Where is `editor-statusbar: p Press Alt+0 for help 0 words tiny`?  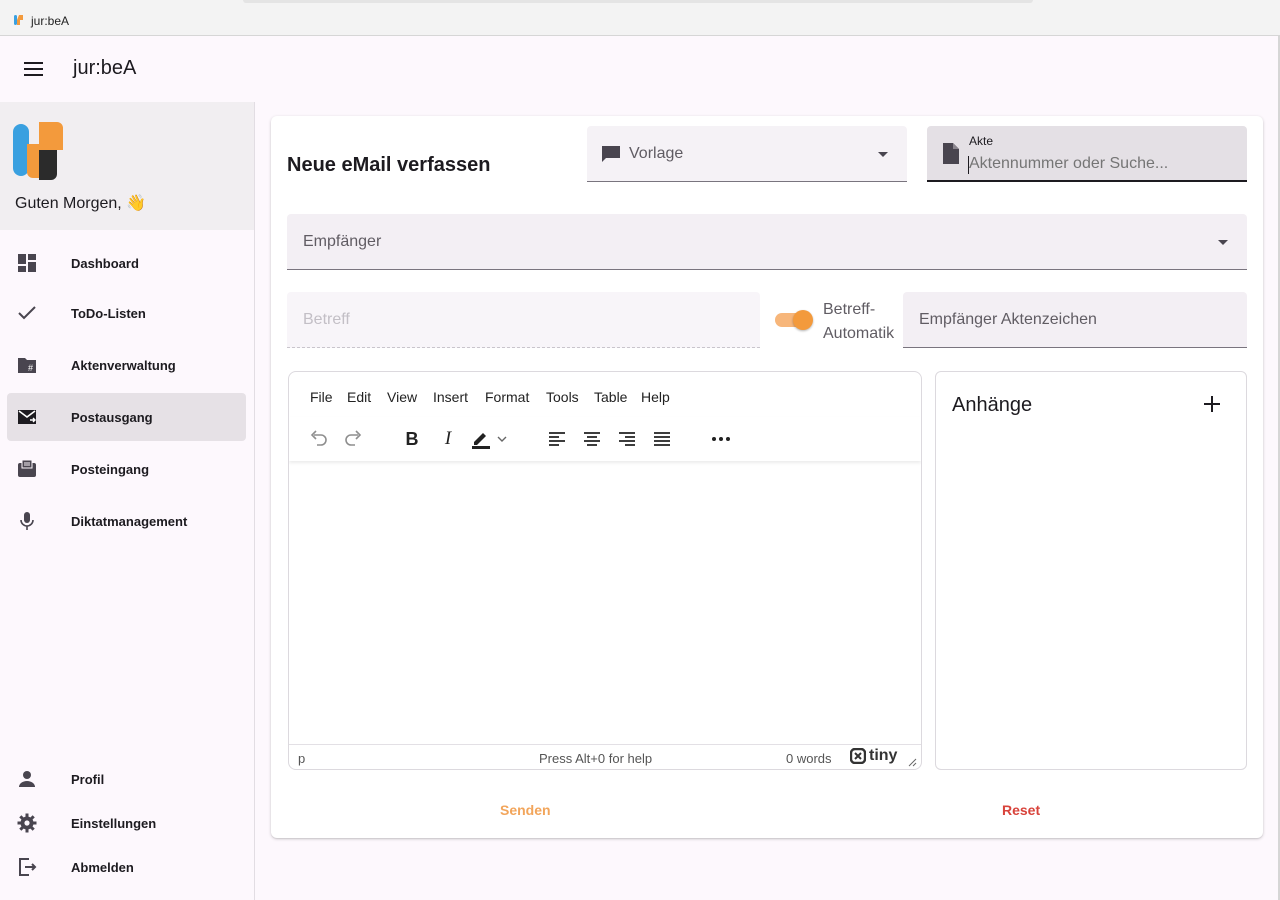 editor-statusbar: p Press Alt+0 for help 0 words tiny is located at coordinates (605, 756).